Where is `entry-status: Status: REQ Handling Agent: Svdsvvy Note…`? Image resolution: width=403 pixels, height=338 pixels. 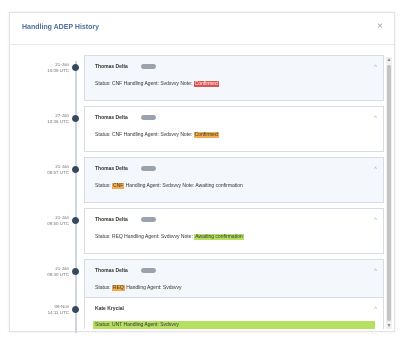 entry-status: Status: REQ Handling Agent: Svdsvvy Note… is located at coordinates (169, 237).